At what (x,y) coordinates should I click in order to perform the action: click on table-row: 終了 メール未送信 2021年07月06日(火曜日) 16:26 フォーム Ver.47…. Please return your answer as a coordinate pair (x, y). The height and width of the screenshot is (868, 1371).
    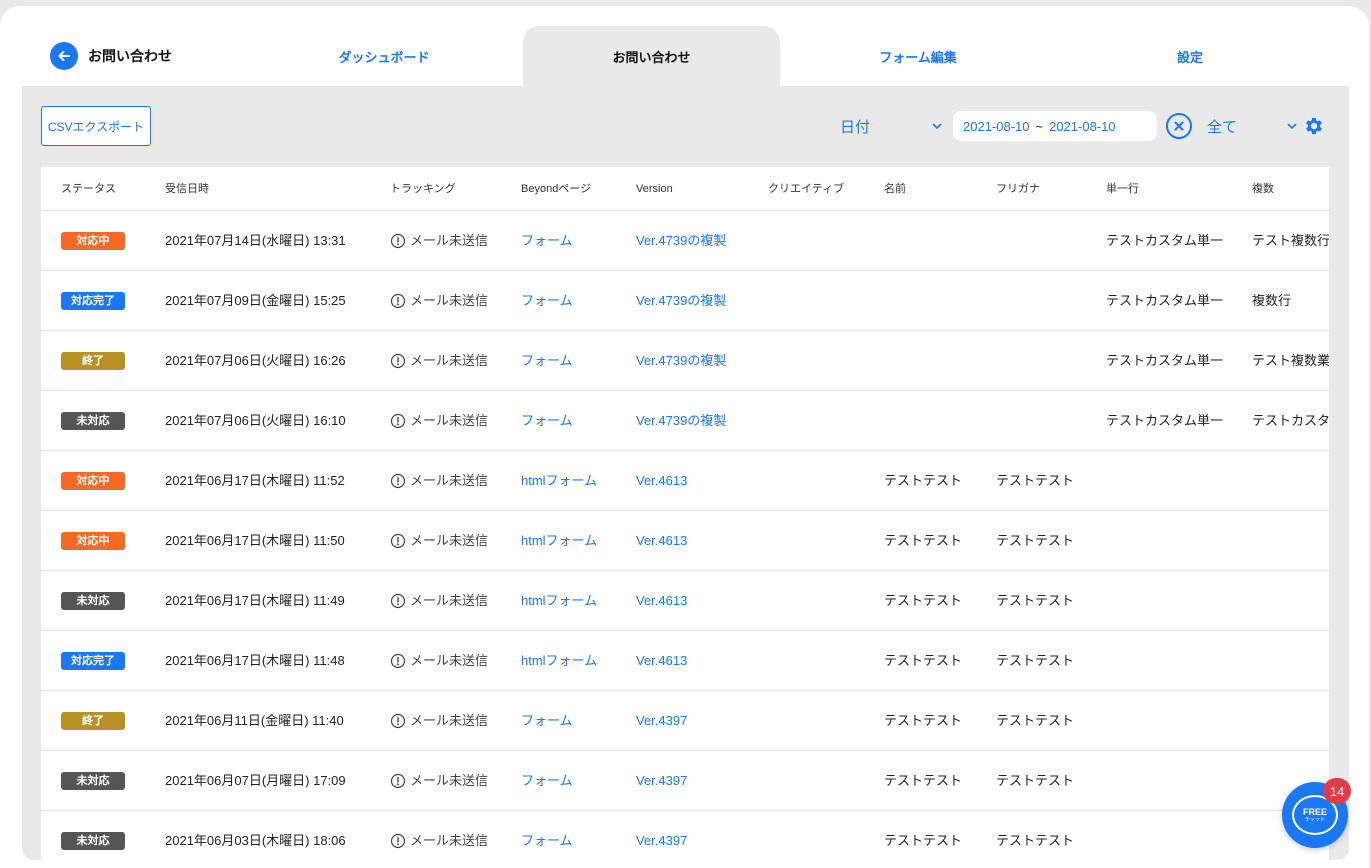
    Looking at the image, I should click on (685, 361).